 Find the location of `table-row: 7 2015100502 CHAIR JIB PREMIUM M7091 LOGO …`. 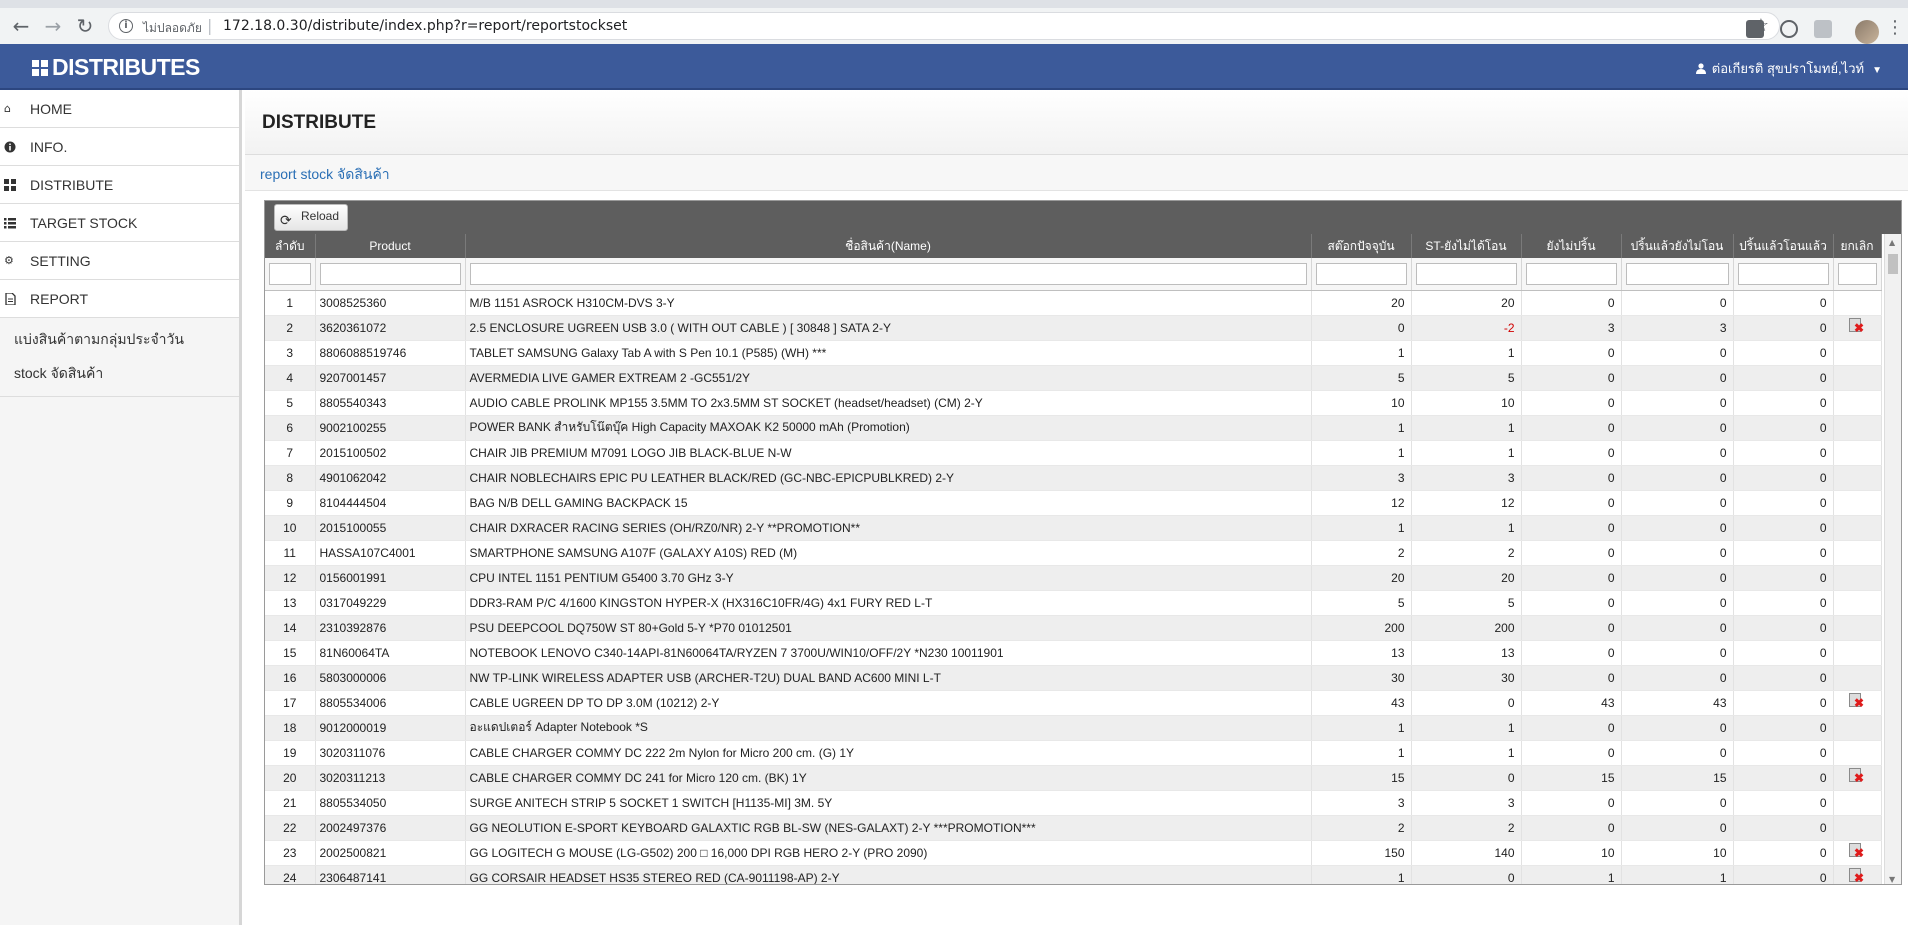

table-row: 7 2015100502 CHAIR JIB PREMIUM M7091 LOGO … is located at coordinates (1073, 453).